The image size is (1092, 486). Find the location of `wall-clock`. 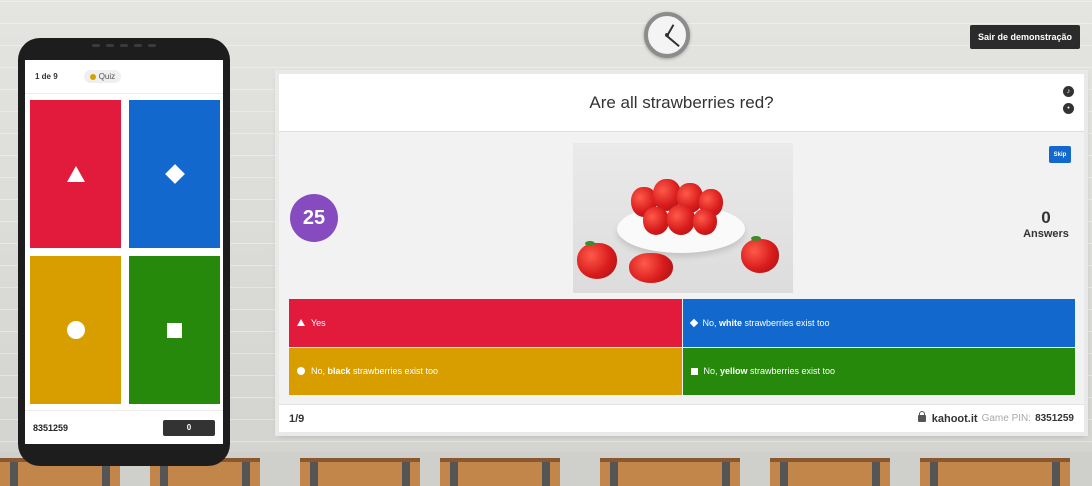

wall-clock is located at coordinates (667, 35).